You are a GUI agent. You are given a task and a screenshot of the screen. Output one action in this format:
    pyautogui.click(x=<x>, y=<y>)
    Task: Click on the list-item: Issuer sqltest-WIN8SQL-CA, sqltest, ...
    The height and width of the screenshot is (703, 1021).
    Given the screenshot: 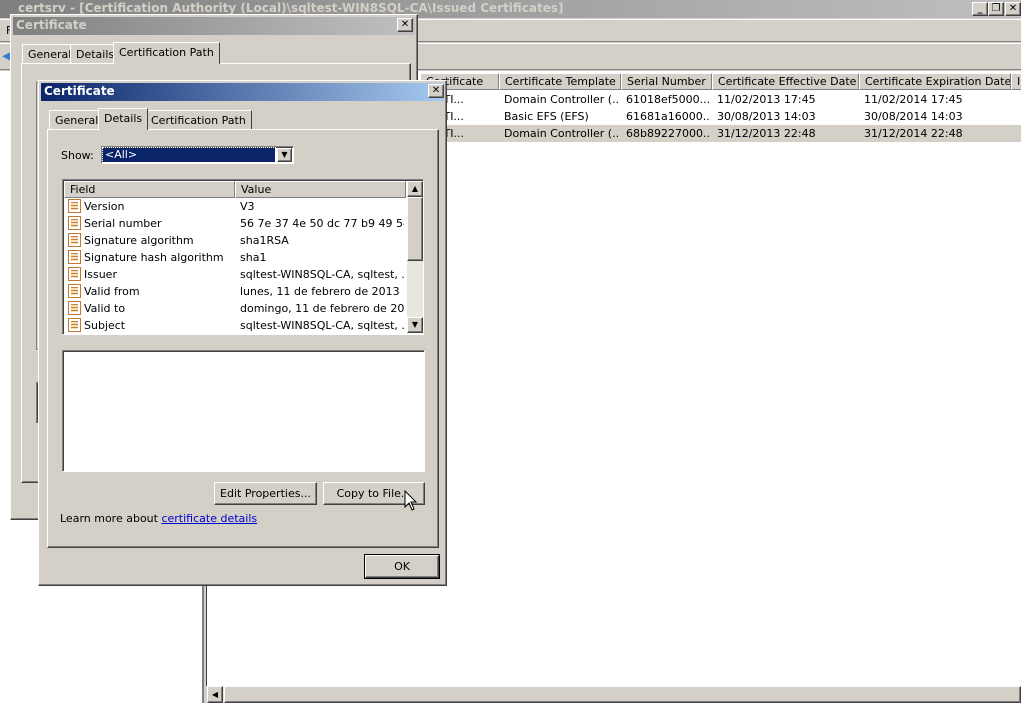 What is the action you would take?
    pyautogui.click(x=235, y=274)
    